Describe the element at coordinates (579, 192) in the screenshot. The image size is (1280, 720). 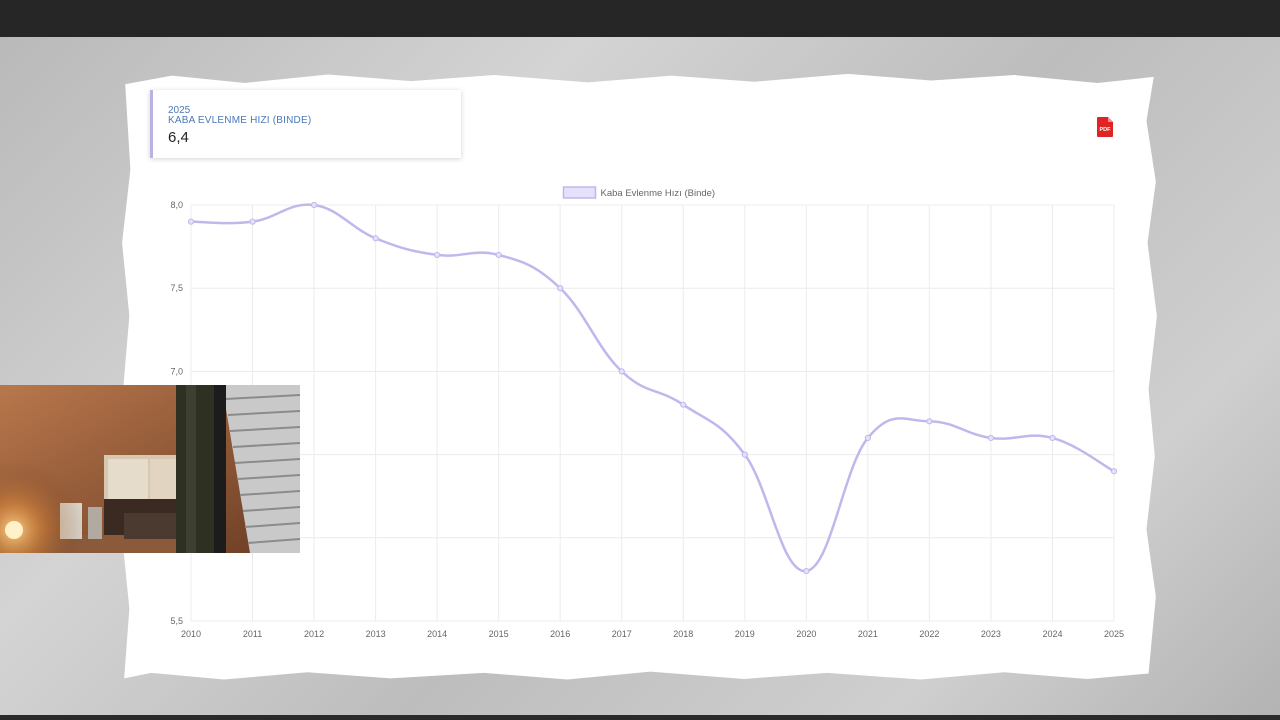
I see `legend-swatch` at that location.